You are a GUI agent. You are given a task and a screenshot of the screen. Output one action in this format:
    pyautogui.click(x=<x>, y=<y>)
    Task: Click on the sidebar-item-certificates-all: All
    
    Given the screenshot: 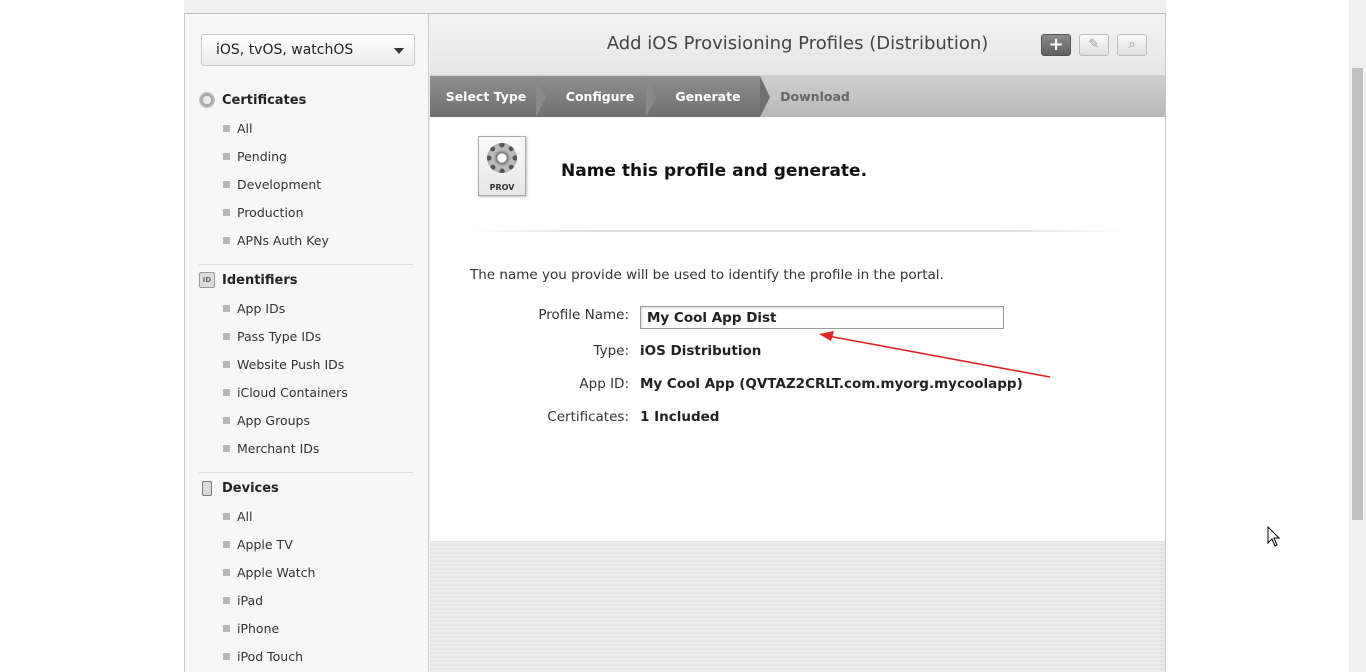 What is the action you would take?
    pyautogui.click(x=238, y=128)
    